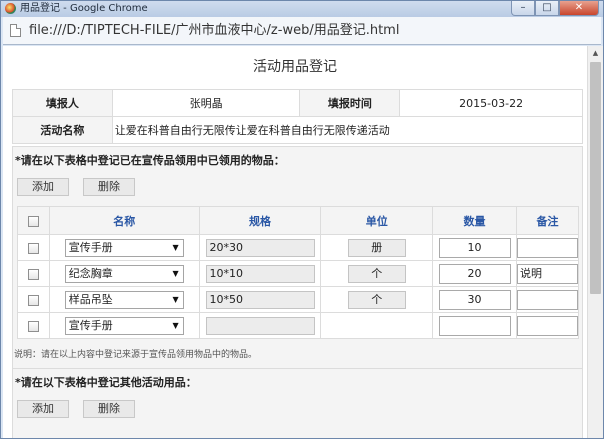 The height and width of the screenshot is (439, 604). What do you see at coordinates (474, 247) in the screenshot?
I see `quantity-input: 10` at bounding box center [474, 247].